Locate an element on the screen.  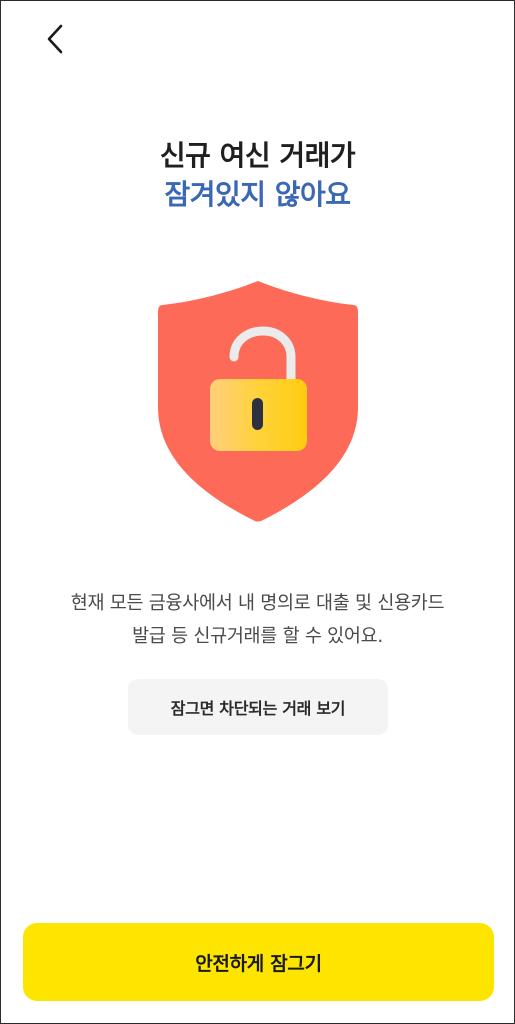
chevron-left-icon is located at coordinates (55, 39).